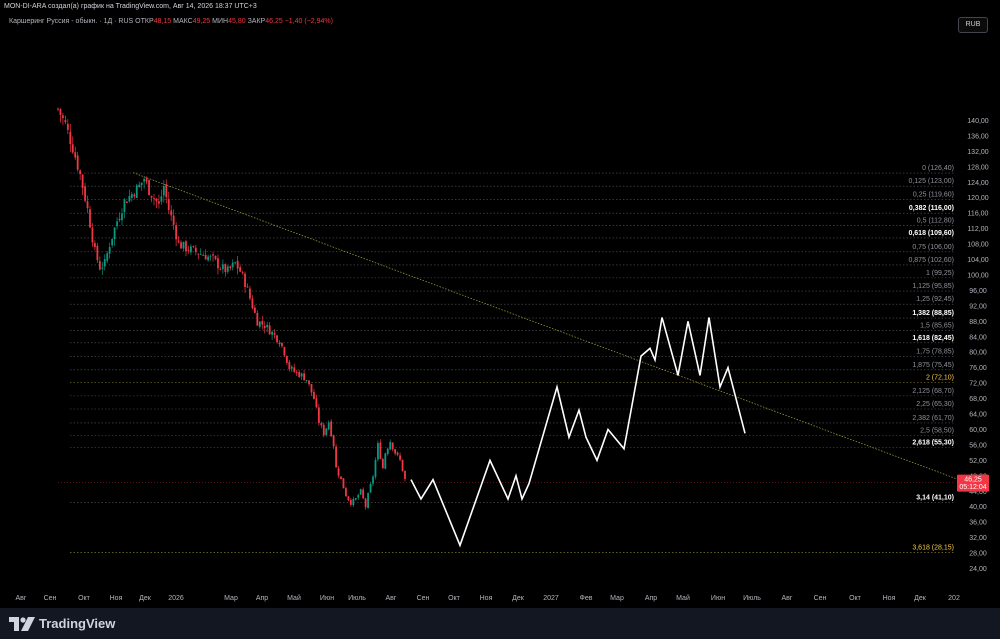 This screenshot has height=639, width=1000. What do you see at coordinates (978, 136) in the screenshot?
I see `y-axis-tick: 136,00` at bounding box center [978, 136].